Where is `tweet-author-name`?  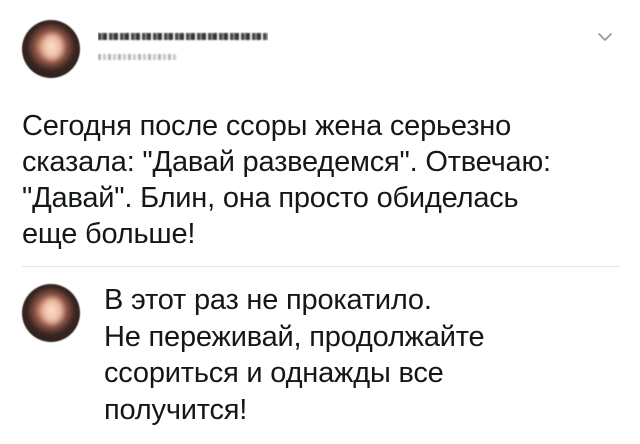
tweet-author-name is located at coordinates (183, 36).